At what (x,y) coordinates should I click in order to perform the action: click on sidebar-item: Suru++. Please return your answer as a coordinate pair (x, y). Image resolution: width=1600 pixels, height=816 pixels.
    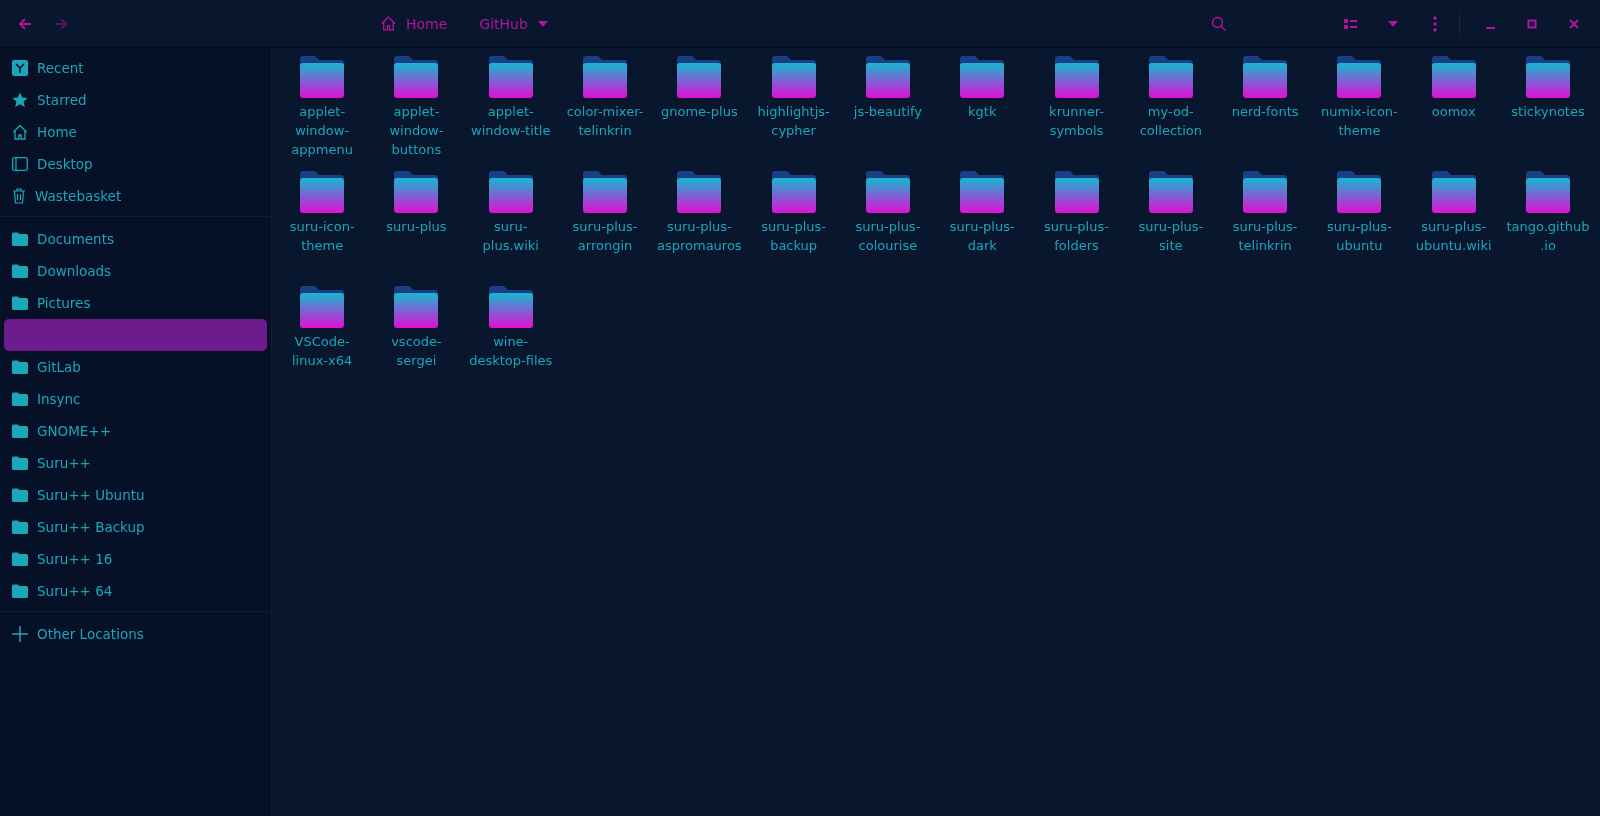
    Looking at the image, I should click on (135, 463).